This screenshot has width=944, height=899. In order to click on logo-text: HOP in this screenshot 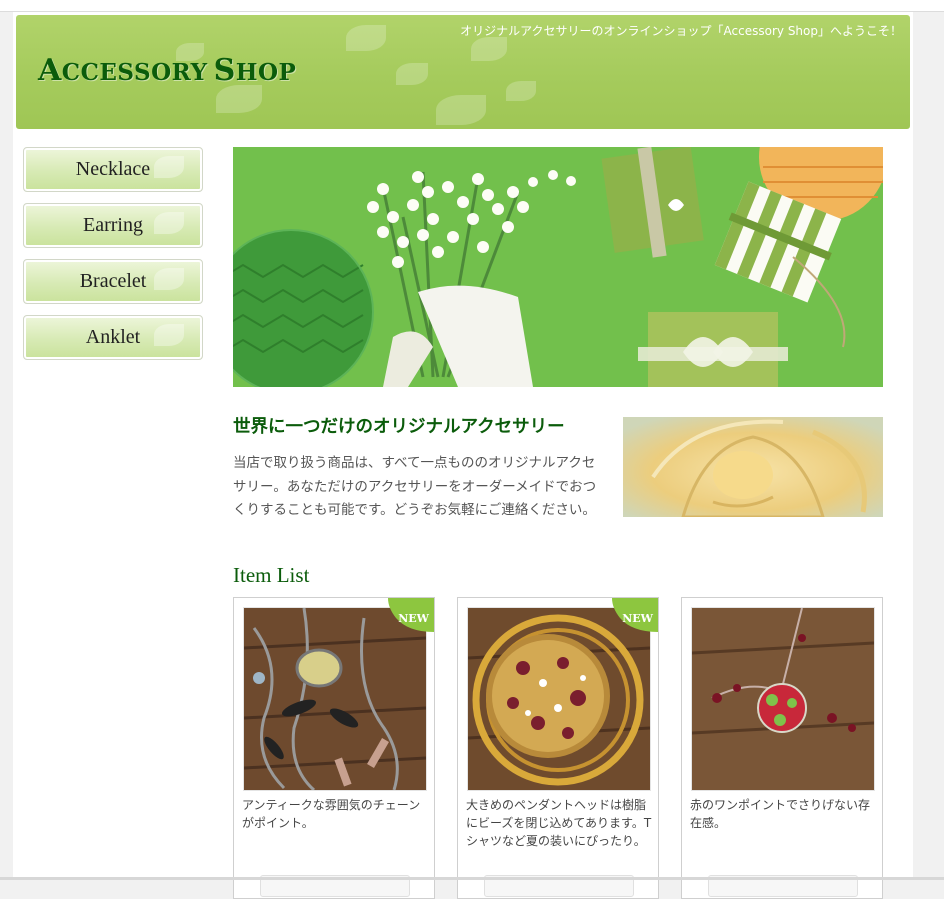, I will do `click(266, 72)`.